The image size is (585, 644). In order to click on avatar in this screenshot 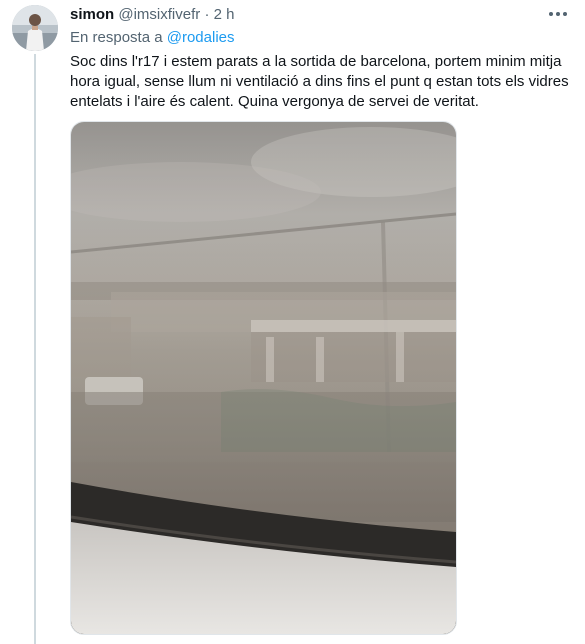, I will do `click(35, 28)`.